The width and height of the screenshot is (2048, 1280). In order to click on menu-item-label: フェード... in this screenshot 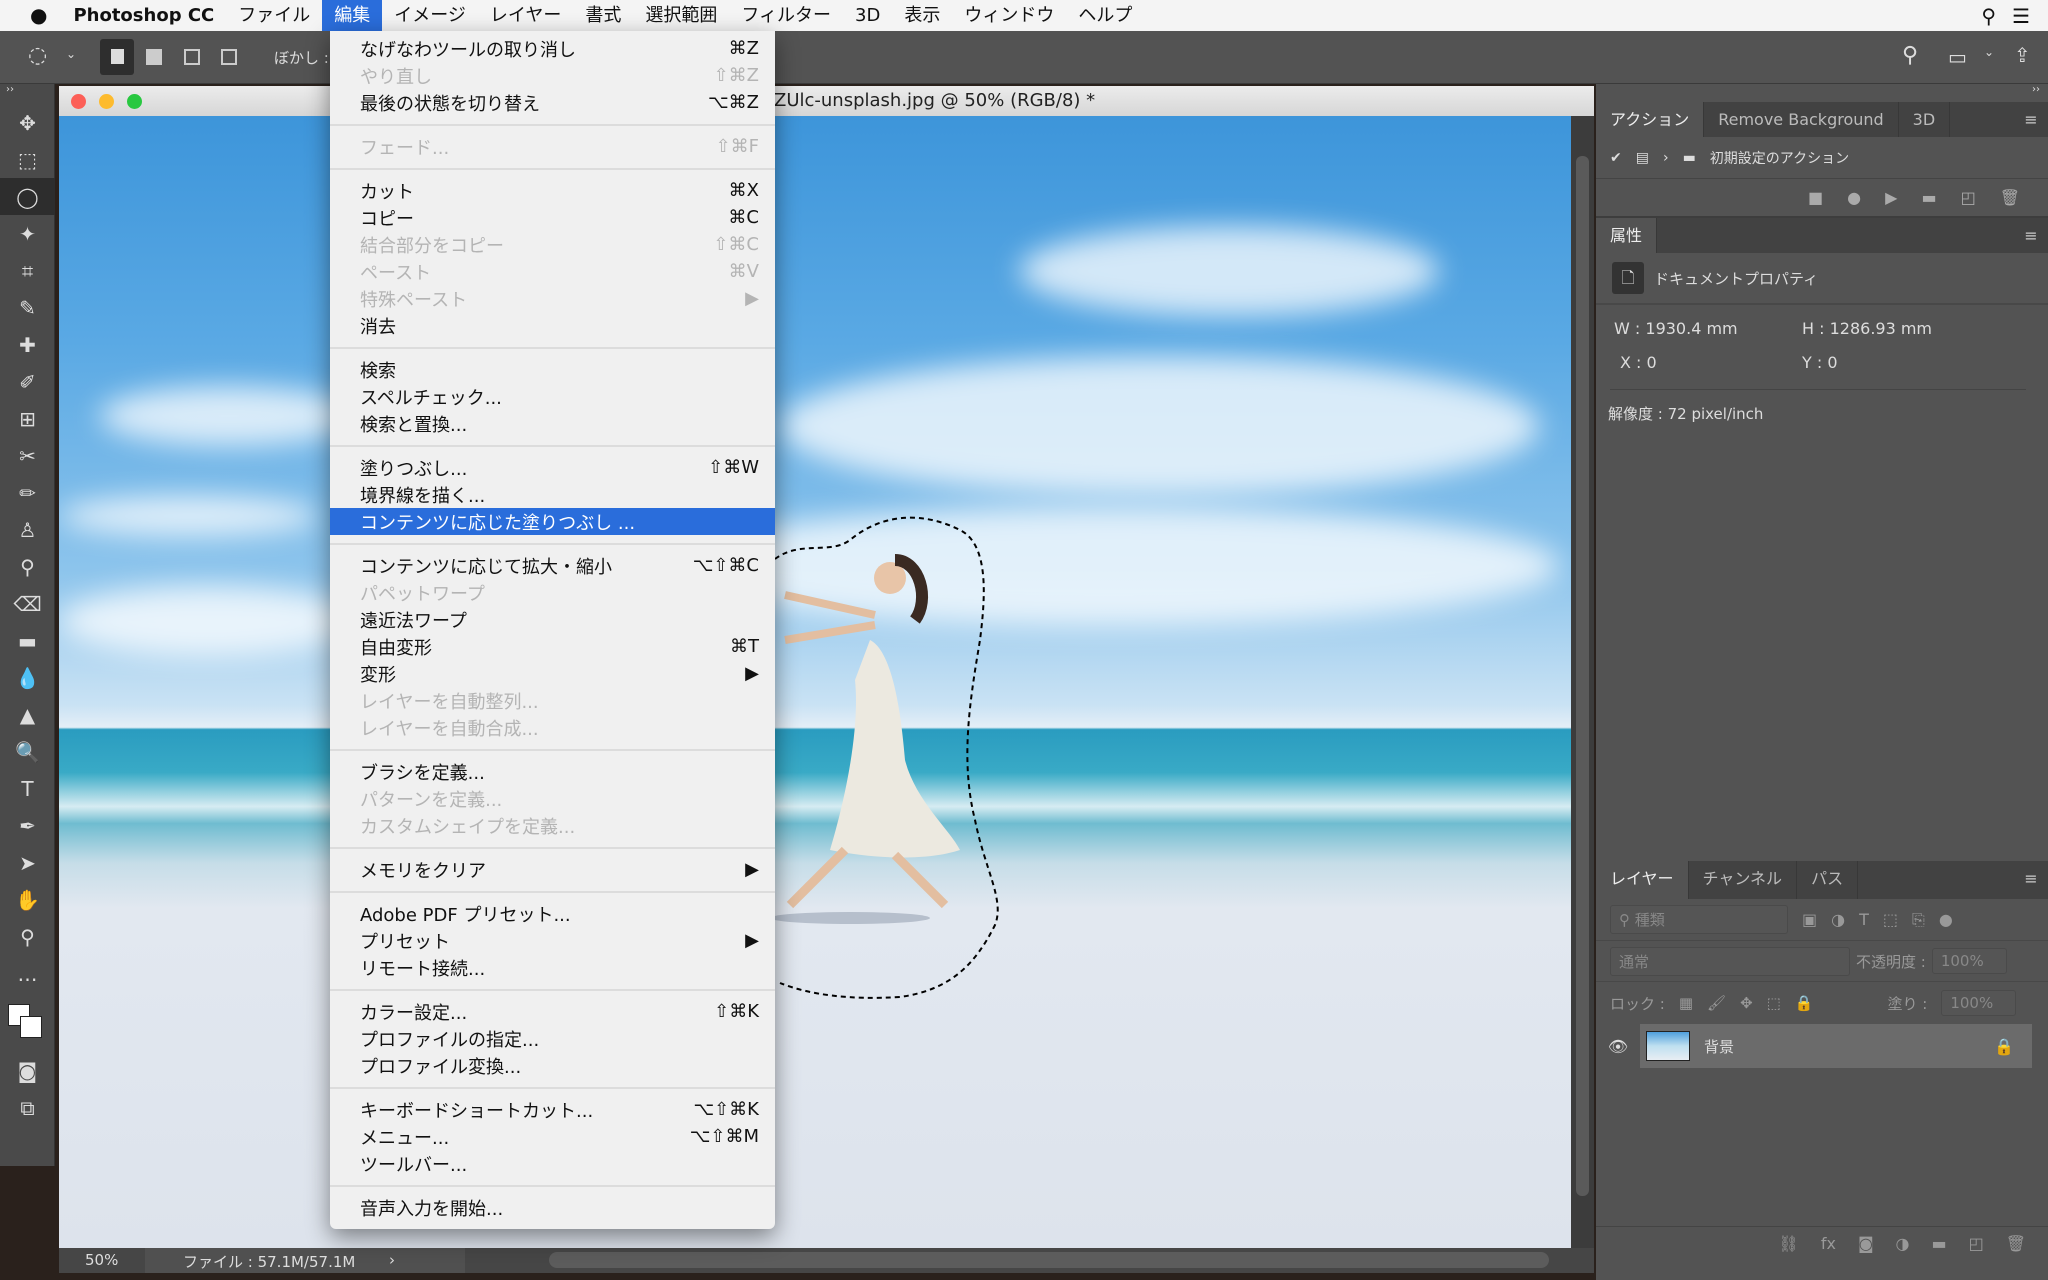, I will do `click(405, 148)`.